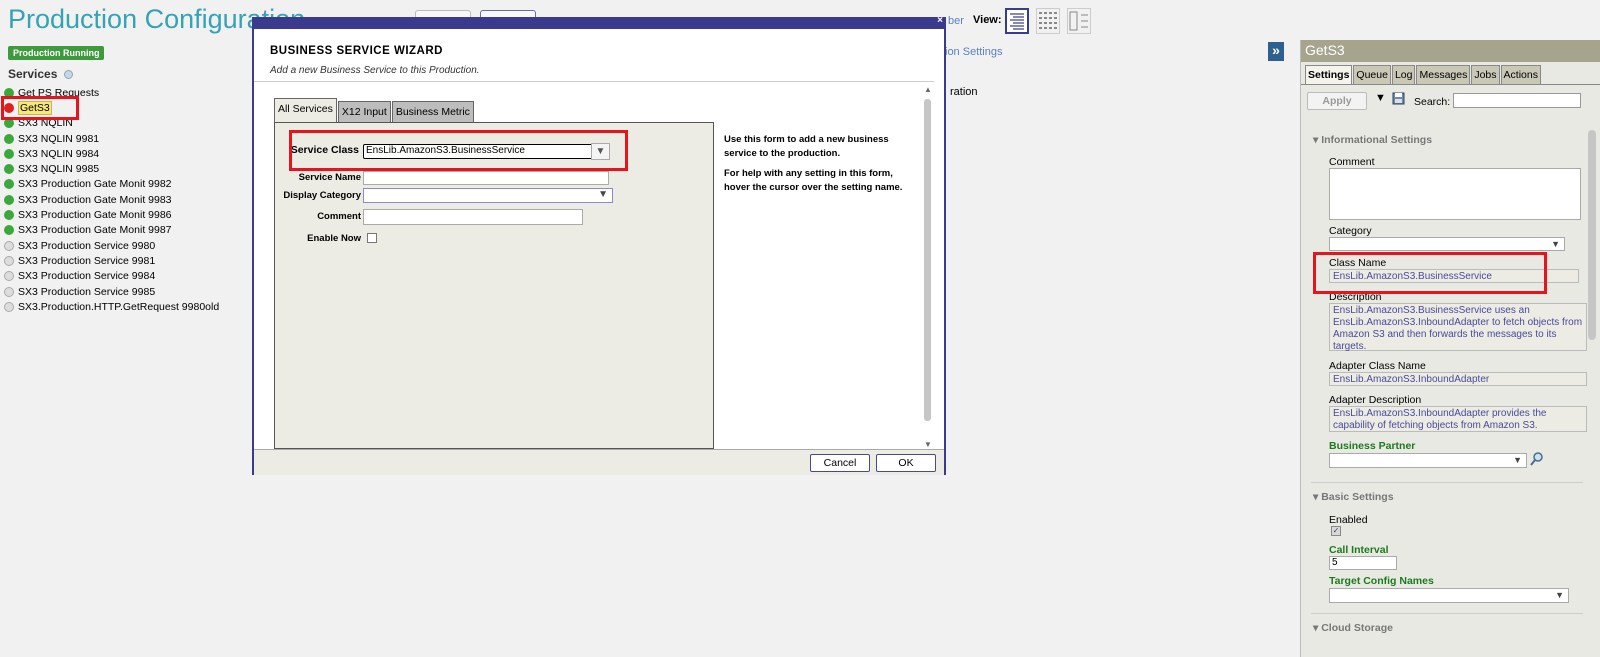  Describe the element at coordinates (1357, 497) in the screenshot. I see `section-title: Basic Settings` at that location.